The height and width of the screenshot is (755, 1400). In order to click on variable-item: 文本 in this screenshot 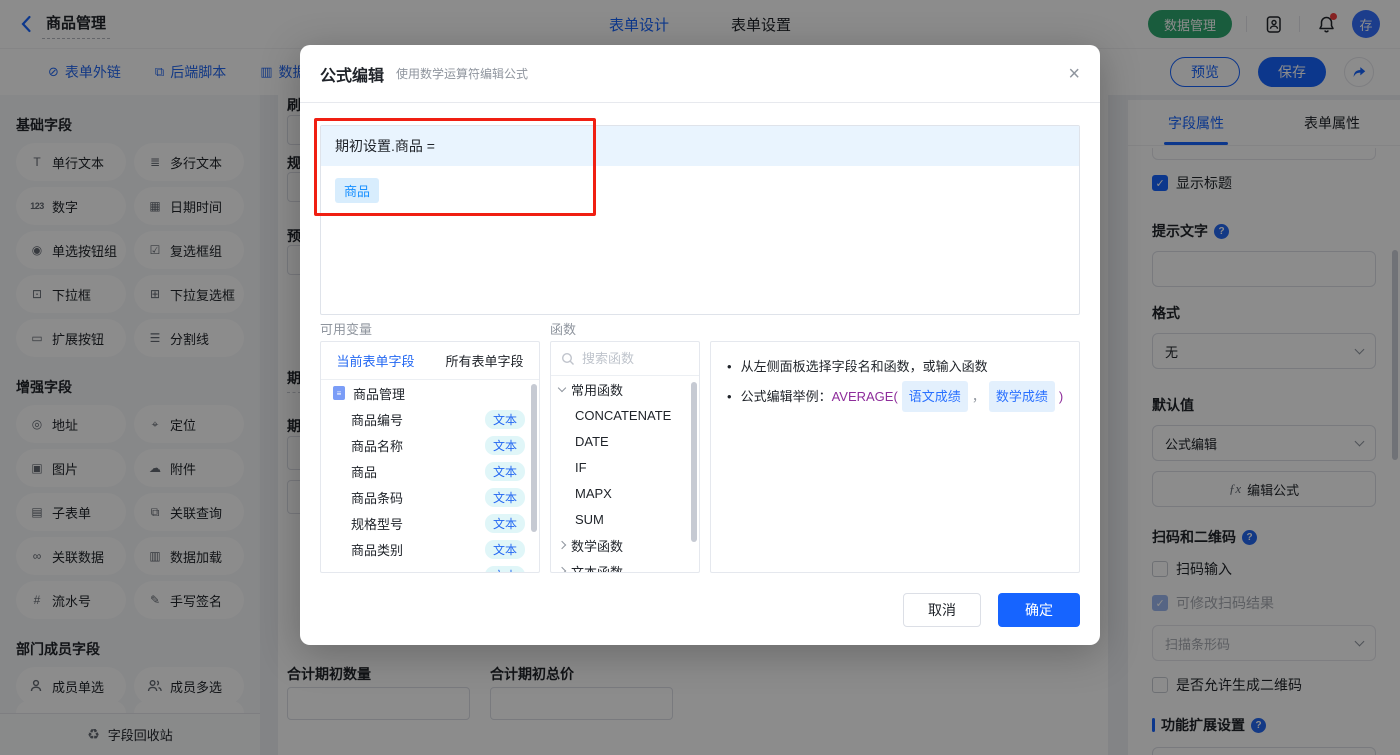, I will do `click(430, 567)`.